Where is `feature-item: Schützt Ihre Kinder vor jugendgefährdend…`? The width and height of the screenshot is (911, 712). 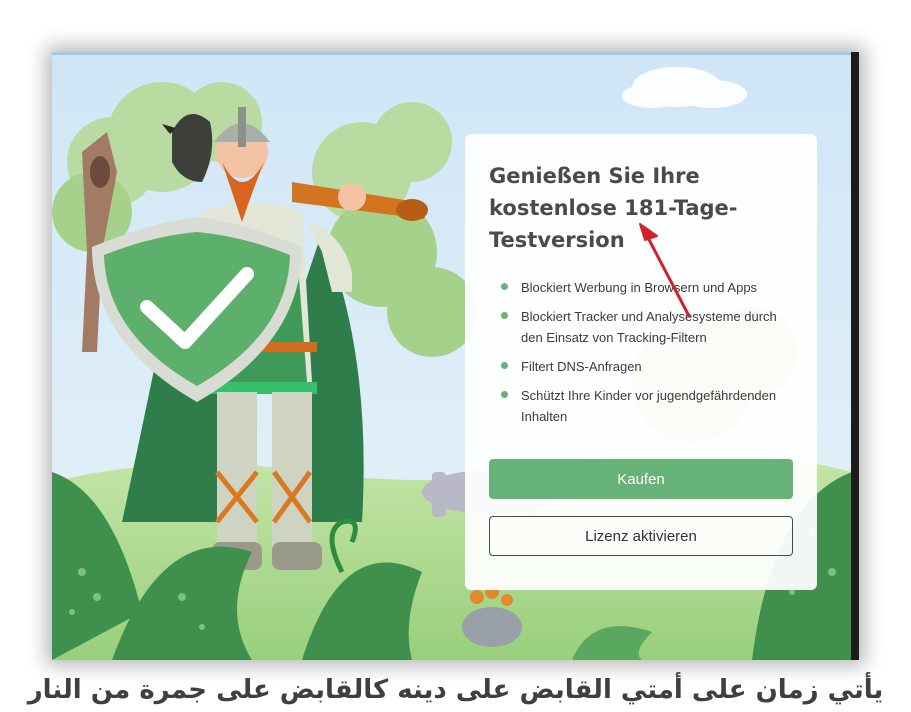
feature-item: Schützt Ihre Kinder vor jugendgefährdend… is located at coordinates (647, 406).